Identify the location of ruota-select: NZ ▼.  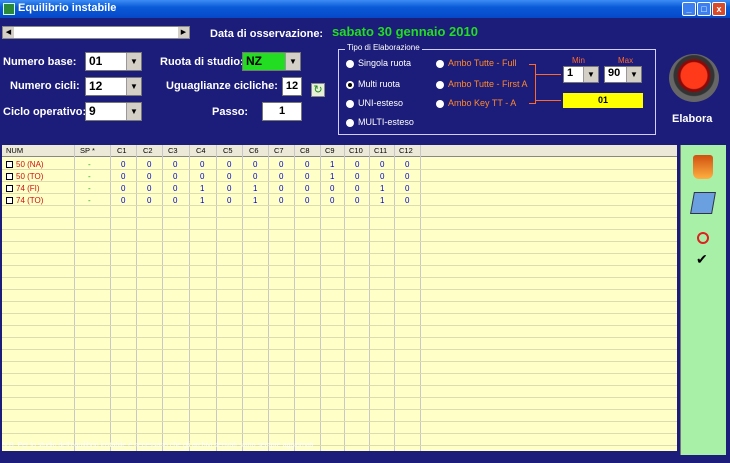
(271, 61).